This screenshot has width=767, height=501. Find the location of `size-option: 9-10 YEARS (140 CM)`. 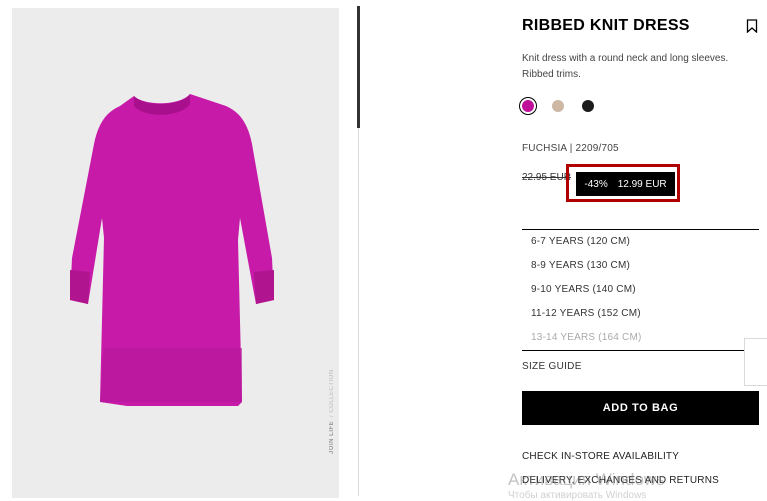

size-option: 9-10 YEARS (140 CM) is located at coordinates (640, 290).